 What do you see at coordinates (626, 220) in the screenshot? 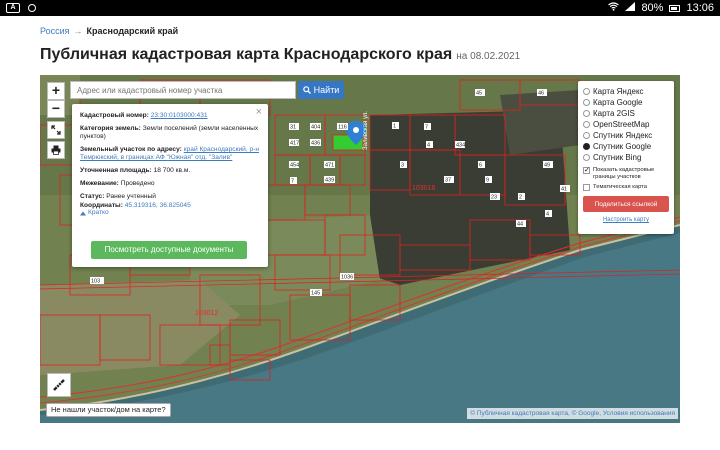
I see `setup-map-link: Настроить карту` at bounding box center [626, 220].